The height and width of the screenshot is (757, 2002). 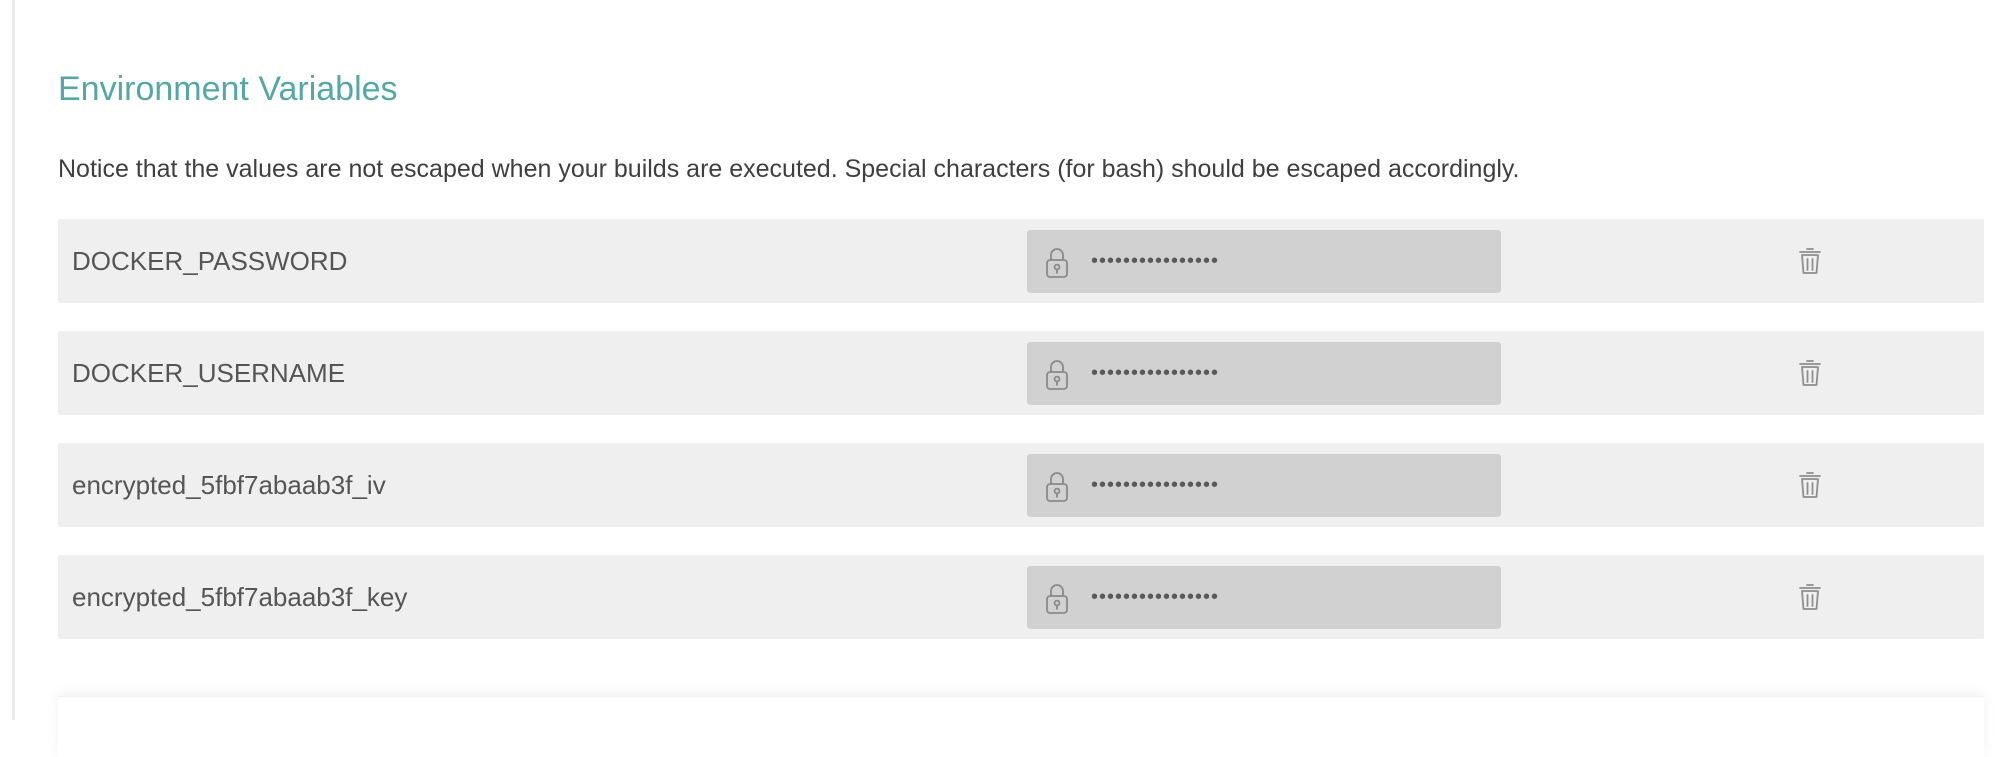 I want to click on add-variable-card, so click(x=1021, y=726).